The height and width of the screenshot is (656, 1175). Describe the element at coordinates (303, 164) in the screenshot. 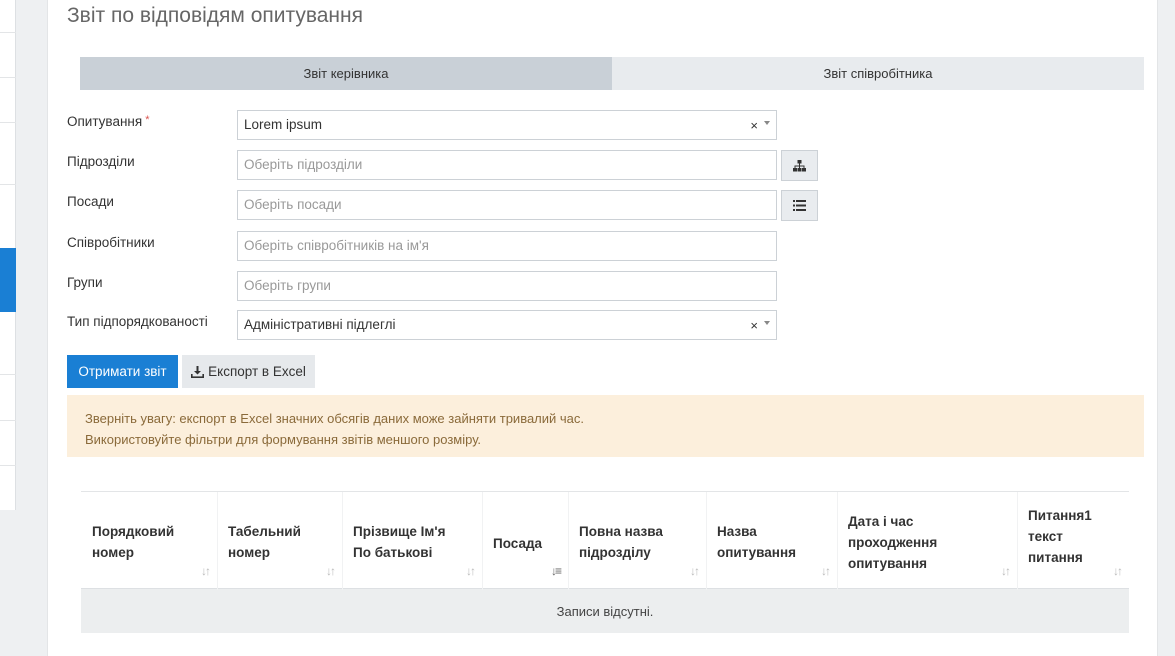

I see `departments-placeholder: Оберіть підрозділи` at that location.